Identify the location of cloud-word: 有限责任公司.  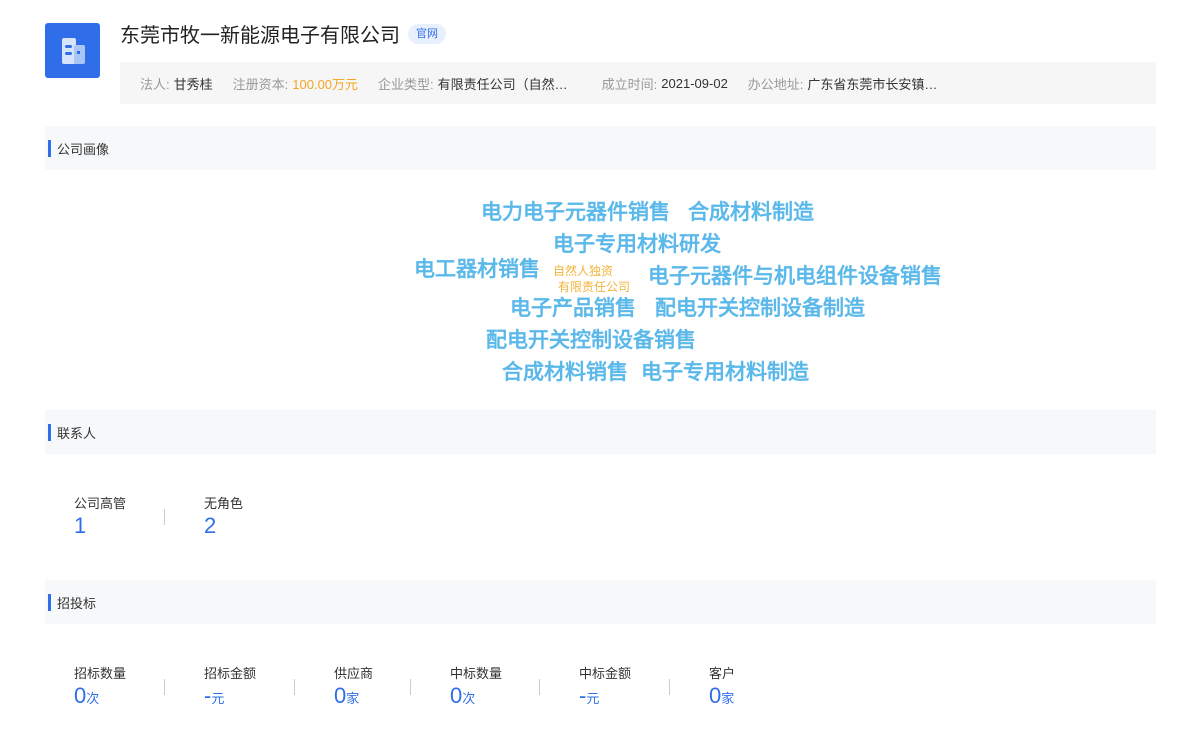
(594, 287).